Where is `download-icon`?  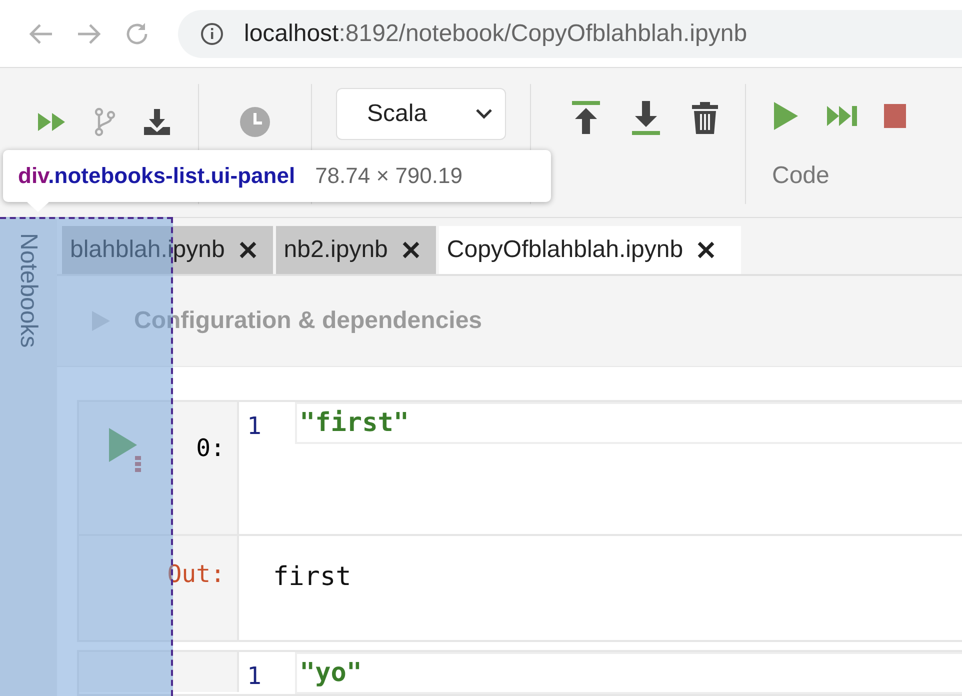
download-icon is located at coordinates (157, 122).